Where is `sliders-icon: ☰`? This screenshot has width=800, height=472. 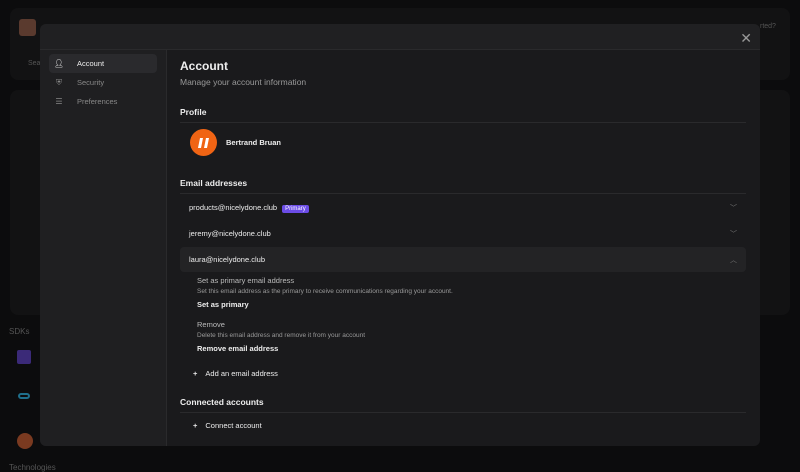 sliders-icon: ☰ is located at coordinates (59, 101).